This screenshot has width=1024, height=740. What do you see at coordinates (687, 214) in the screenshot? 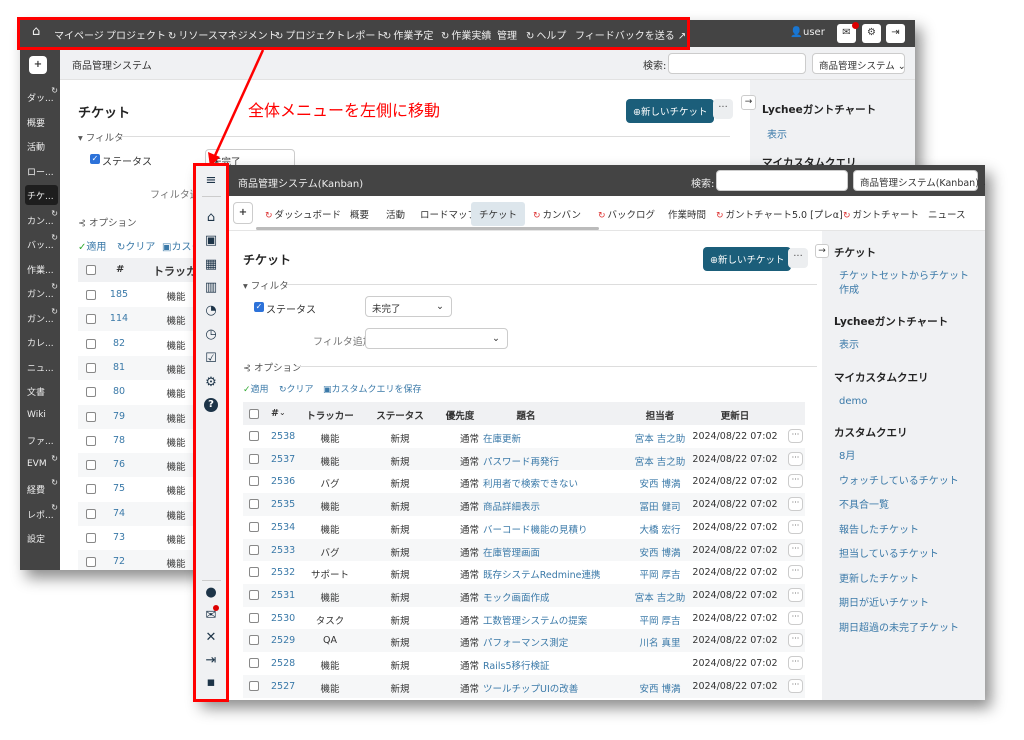
I see `tab: 作業時間` at bounding box center [687, 214].